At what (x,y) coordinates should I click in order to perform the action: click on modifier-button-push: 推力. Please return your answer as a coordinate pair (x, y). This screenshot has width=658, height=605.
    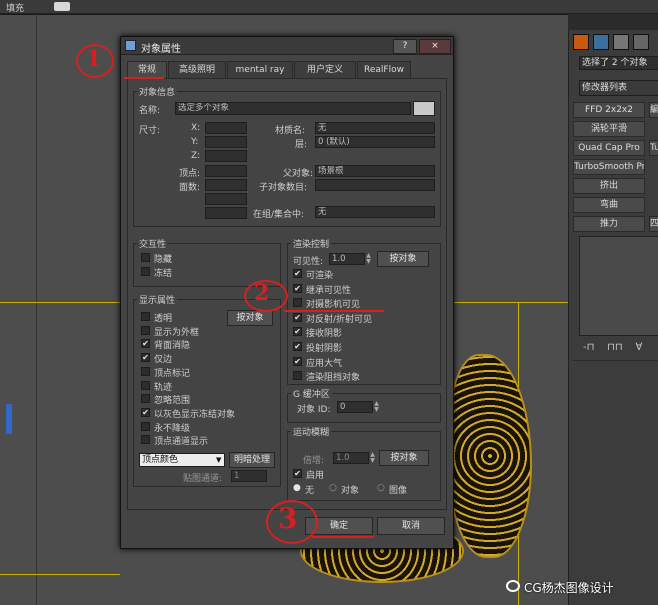
    Looking at the image, I should click on (609, 224).